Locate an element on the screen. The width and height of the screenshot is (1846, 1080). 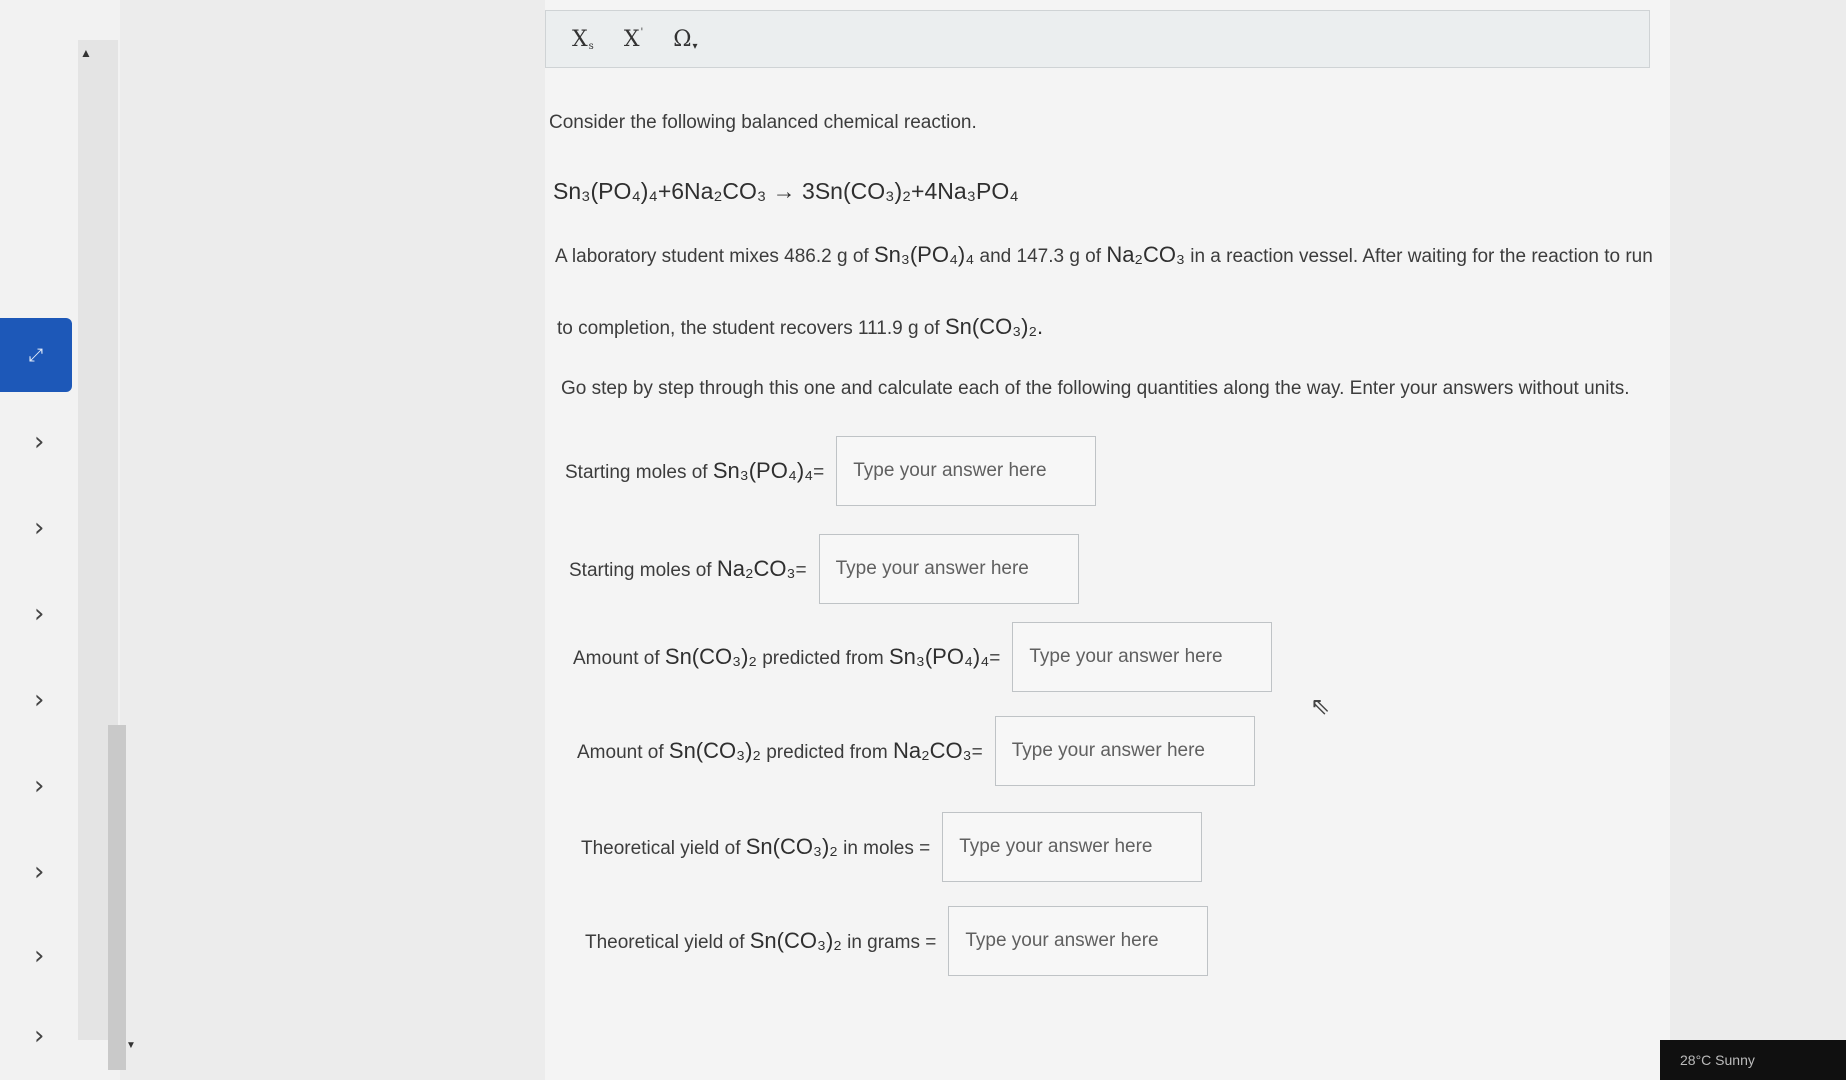
formatting-toolbar: Xs X ' Ω ▾ is located at coordinates (1097, 39).